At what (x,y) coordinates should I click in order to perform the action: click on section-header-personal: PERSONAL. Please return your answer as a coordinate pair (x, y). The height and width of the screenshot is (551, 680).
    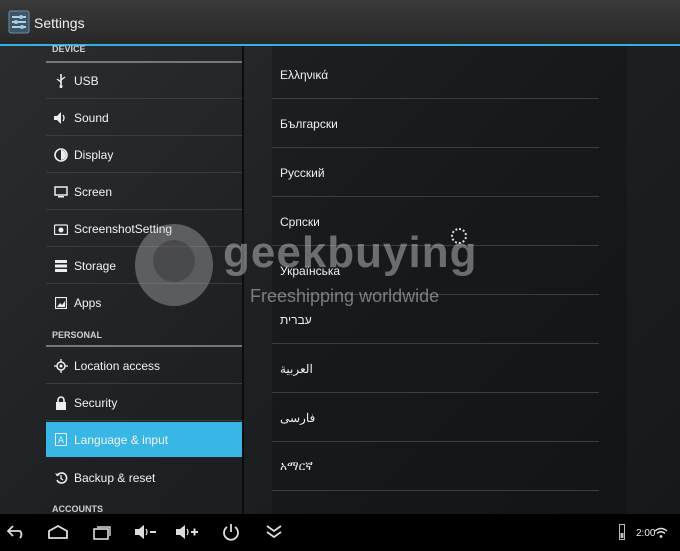
    Looking at the image, I should click on (77, 335).